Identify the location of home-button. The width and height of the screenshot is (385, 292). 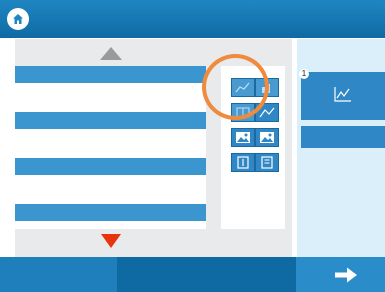
(18, 19).